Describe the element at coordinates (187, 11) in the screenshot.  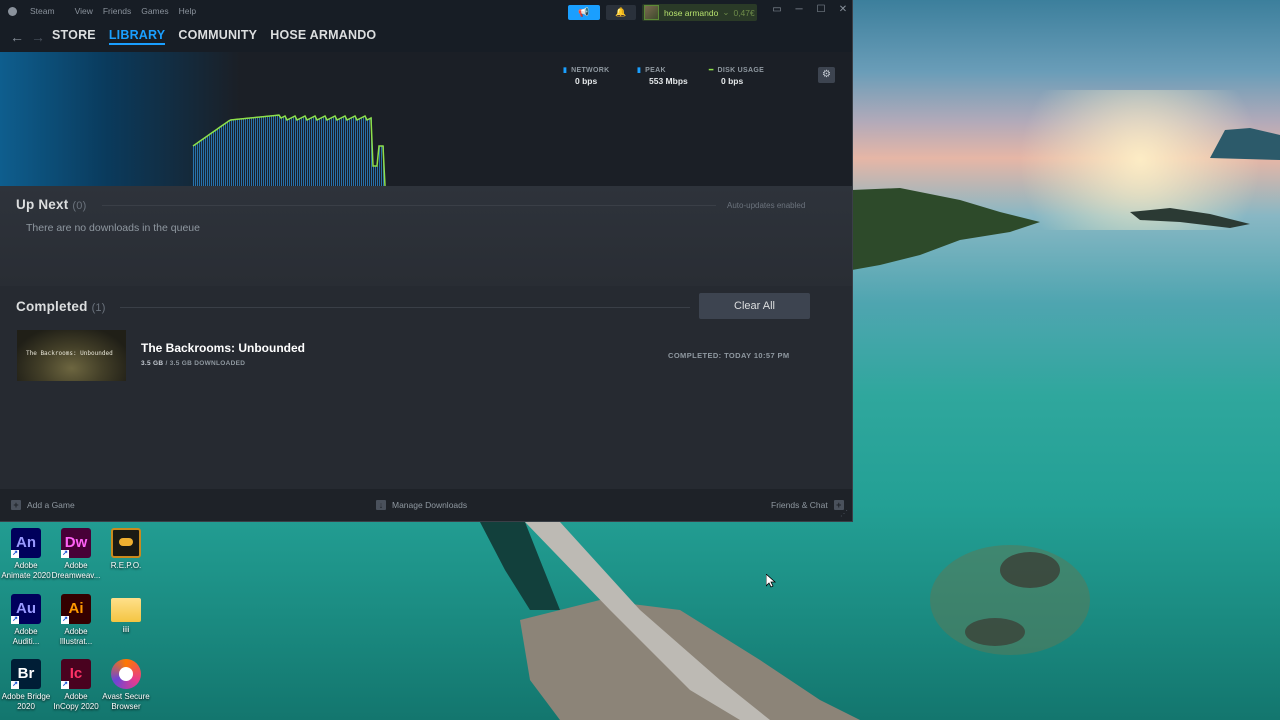
I see `menu-help: Help` at that location.